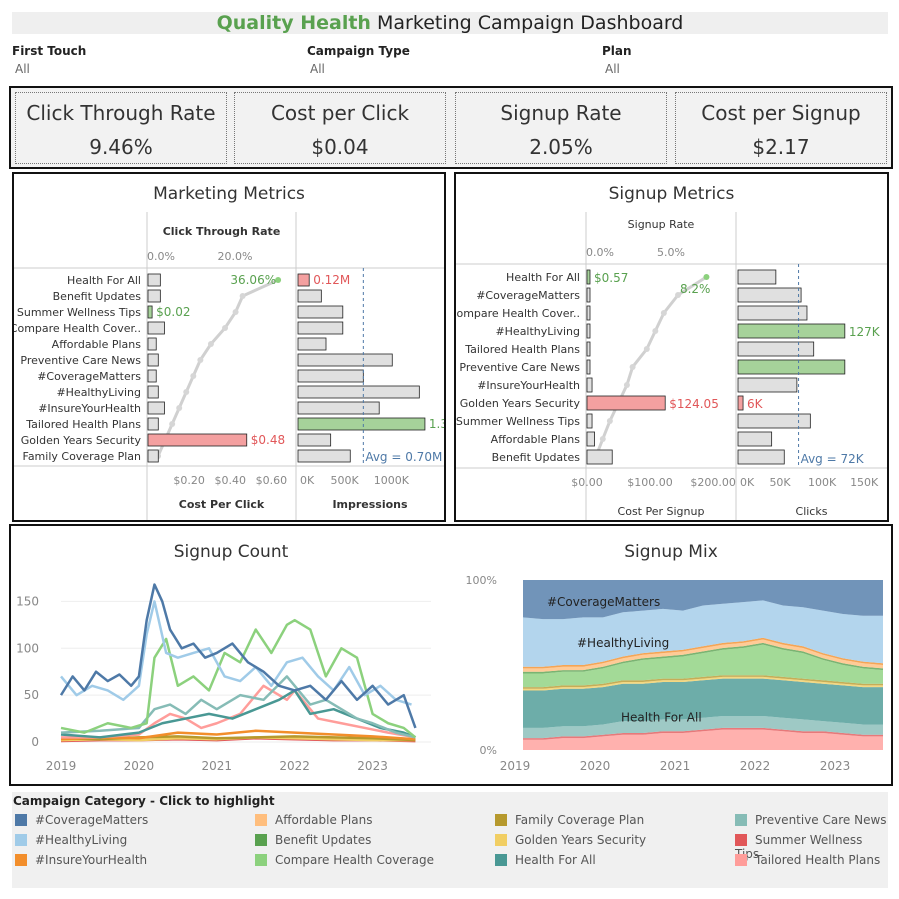  Describe the element at coordinates (811, 847) in the screenshot. I see `legend-item: Summer Wellness Tips` at that location.